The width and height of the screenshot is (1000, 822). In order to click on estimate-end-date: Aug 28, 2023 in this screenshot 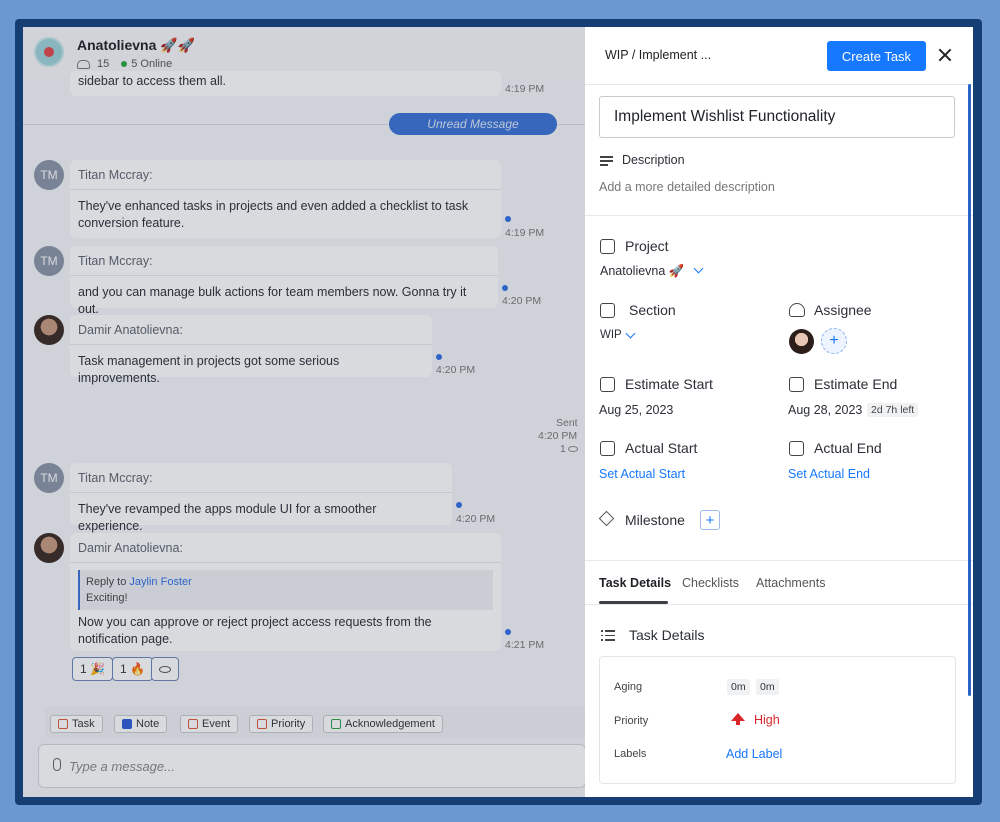, I will do `click(825, 410)`.